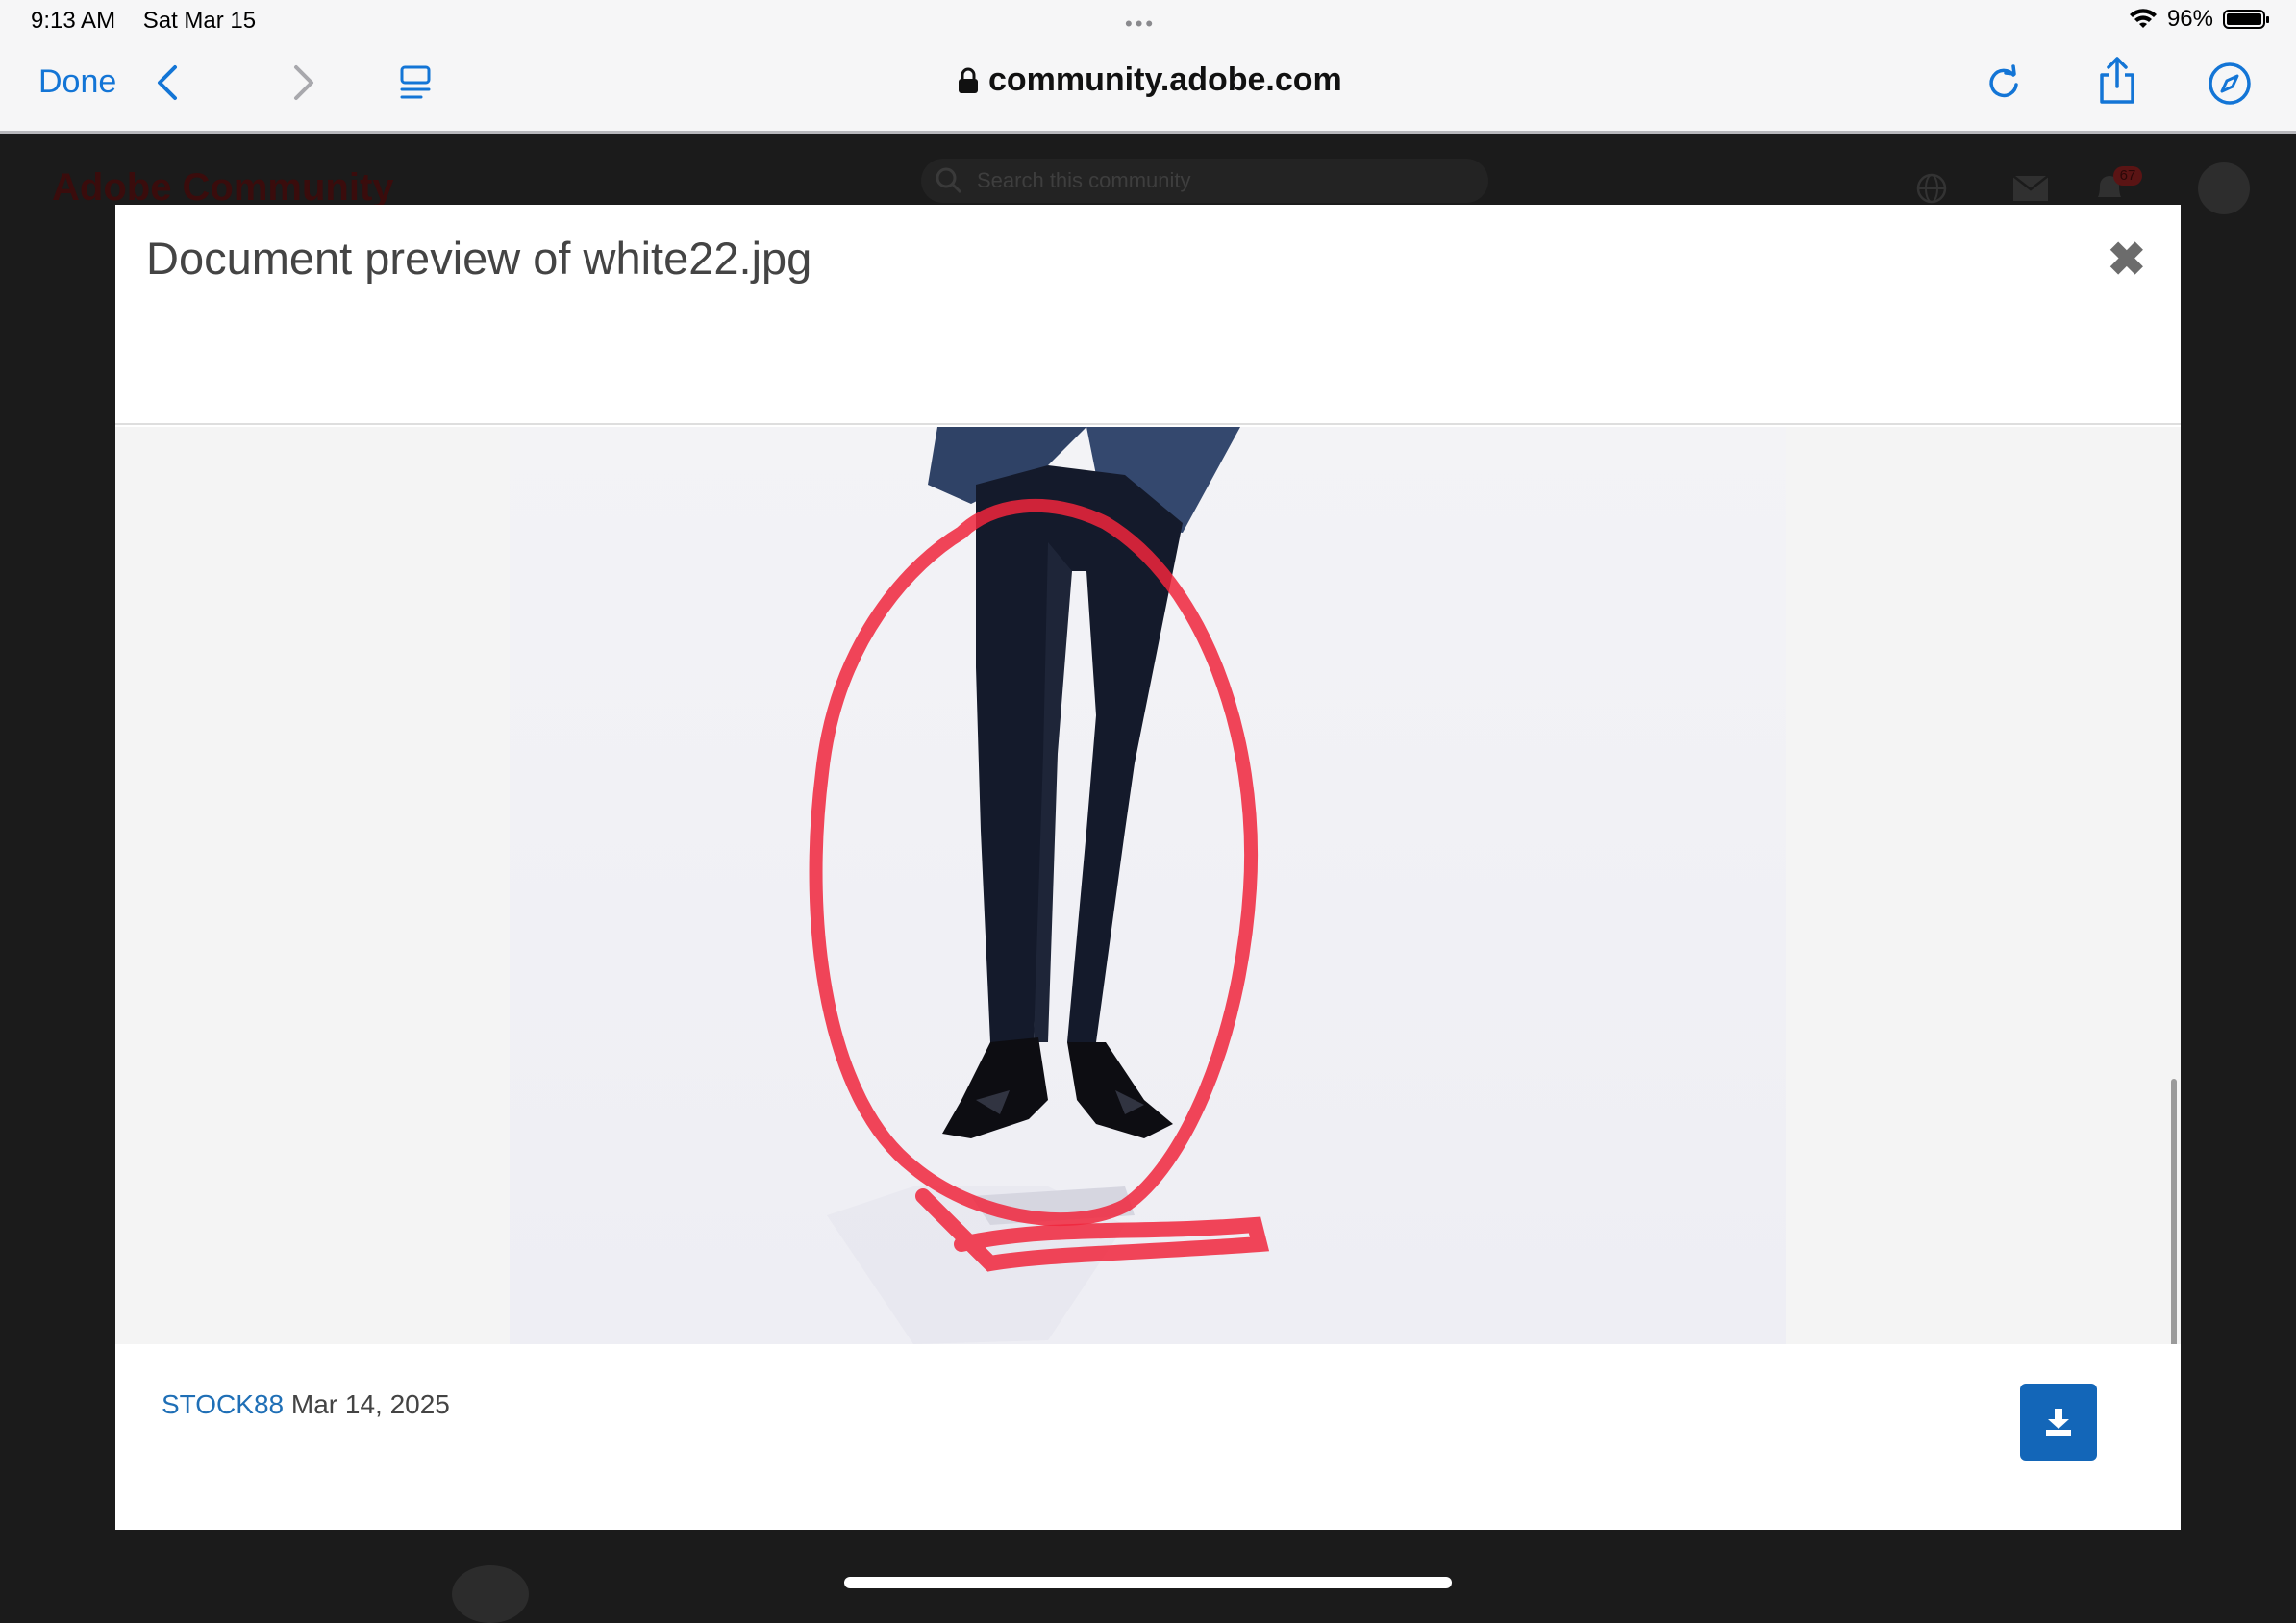 This screenshot has width=2296, height=1623. I want to click on globe-icon, so click(1931, 188).